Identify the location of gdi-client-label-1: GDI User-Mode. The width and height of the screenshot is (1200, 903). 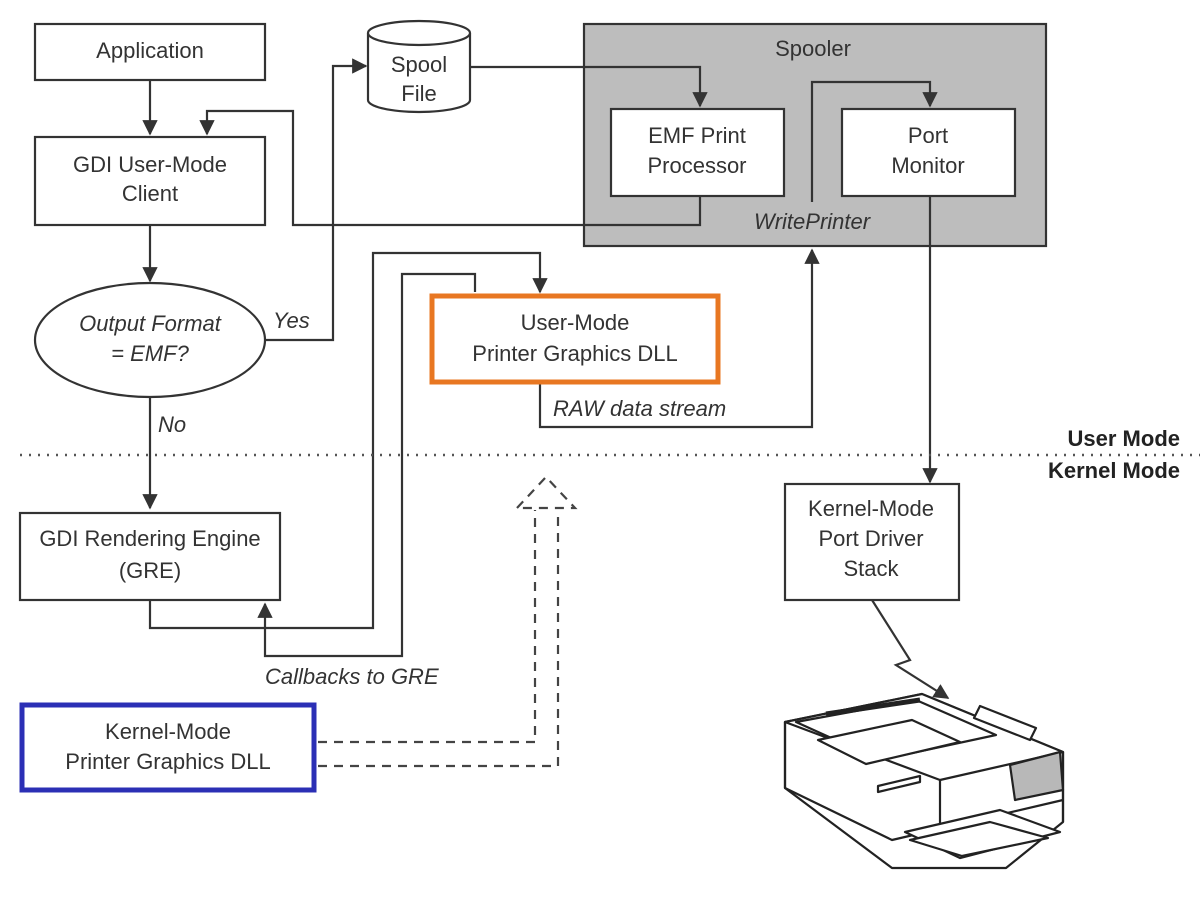
(150, 164).